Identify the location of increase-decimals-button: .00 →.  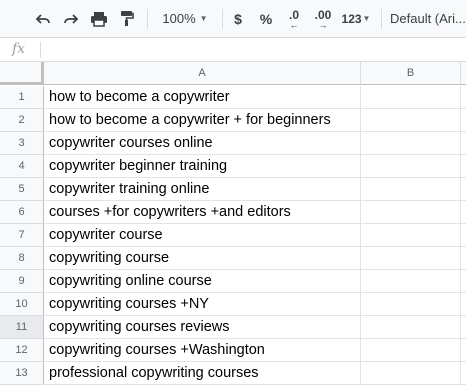
(323, 18).